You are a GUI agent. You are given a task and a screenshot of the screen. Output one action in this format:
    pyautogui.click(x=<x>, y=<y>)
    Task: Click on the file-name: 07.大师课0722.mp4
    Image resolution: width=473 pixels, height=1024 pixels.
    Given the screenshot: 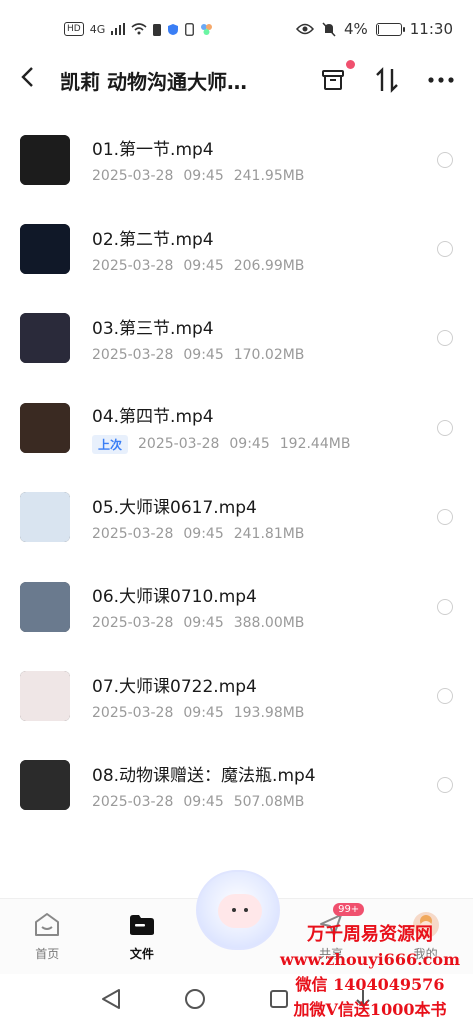 What is the action you would take?
    pyautogui.click(x=174, y=686)
    